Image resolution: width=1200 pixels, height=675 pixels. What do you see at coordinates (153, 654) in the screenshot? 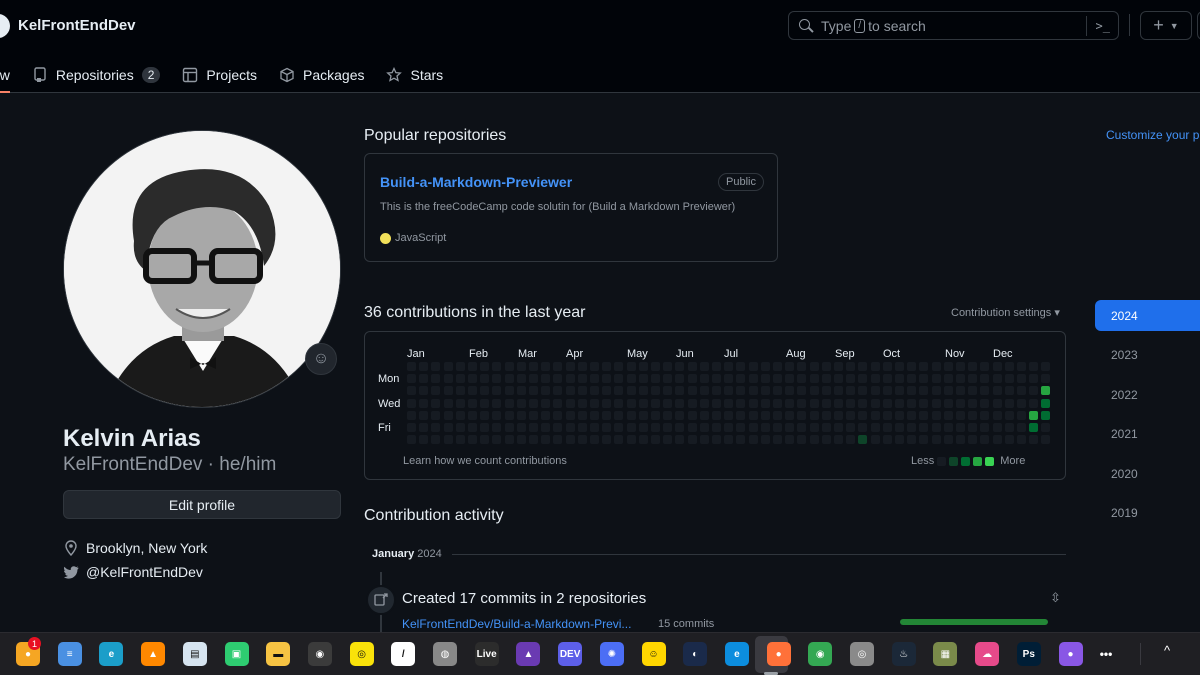
I see `vlc-icon: ▲` at bounding box center [153, 654].